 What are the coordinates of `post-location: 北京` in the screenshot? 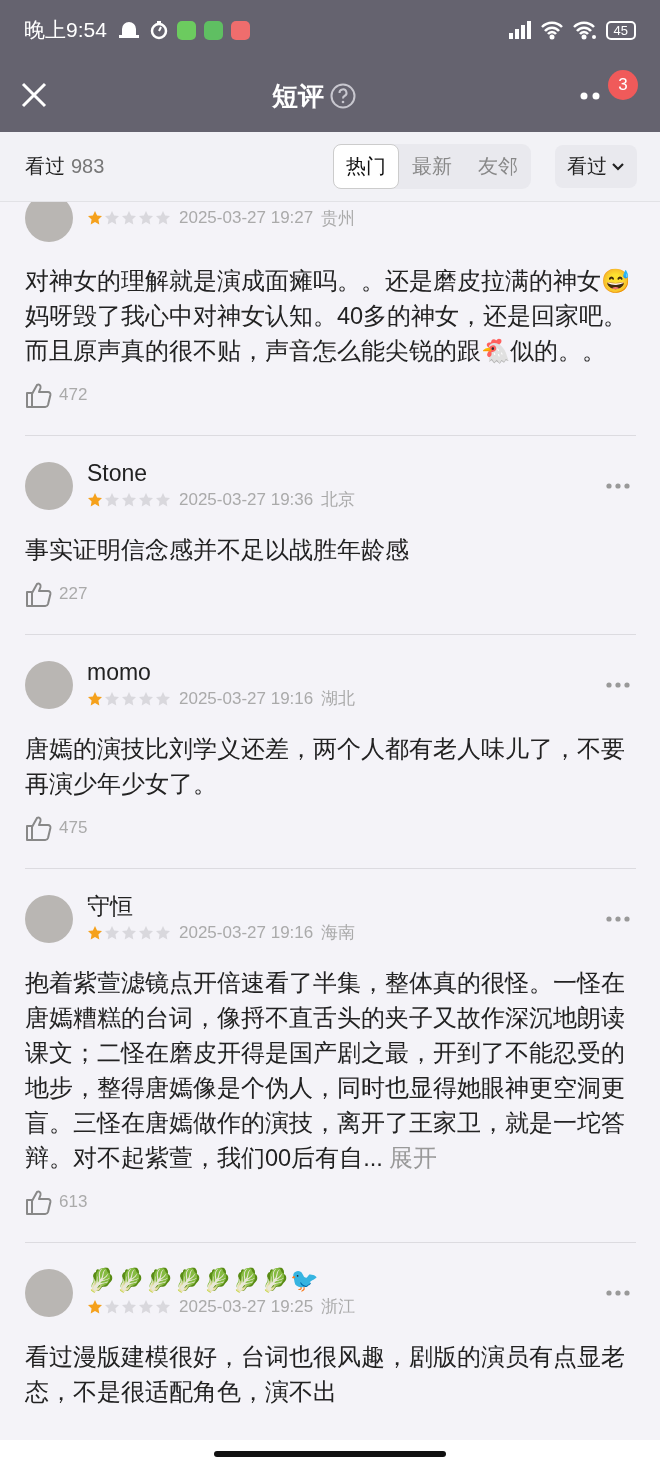 It's located at (338, 500).